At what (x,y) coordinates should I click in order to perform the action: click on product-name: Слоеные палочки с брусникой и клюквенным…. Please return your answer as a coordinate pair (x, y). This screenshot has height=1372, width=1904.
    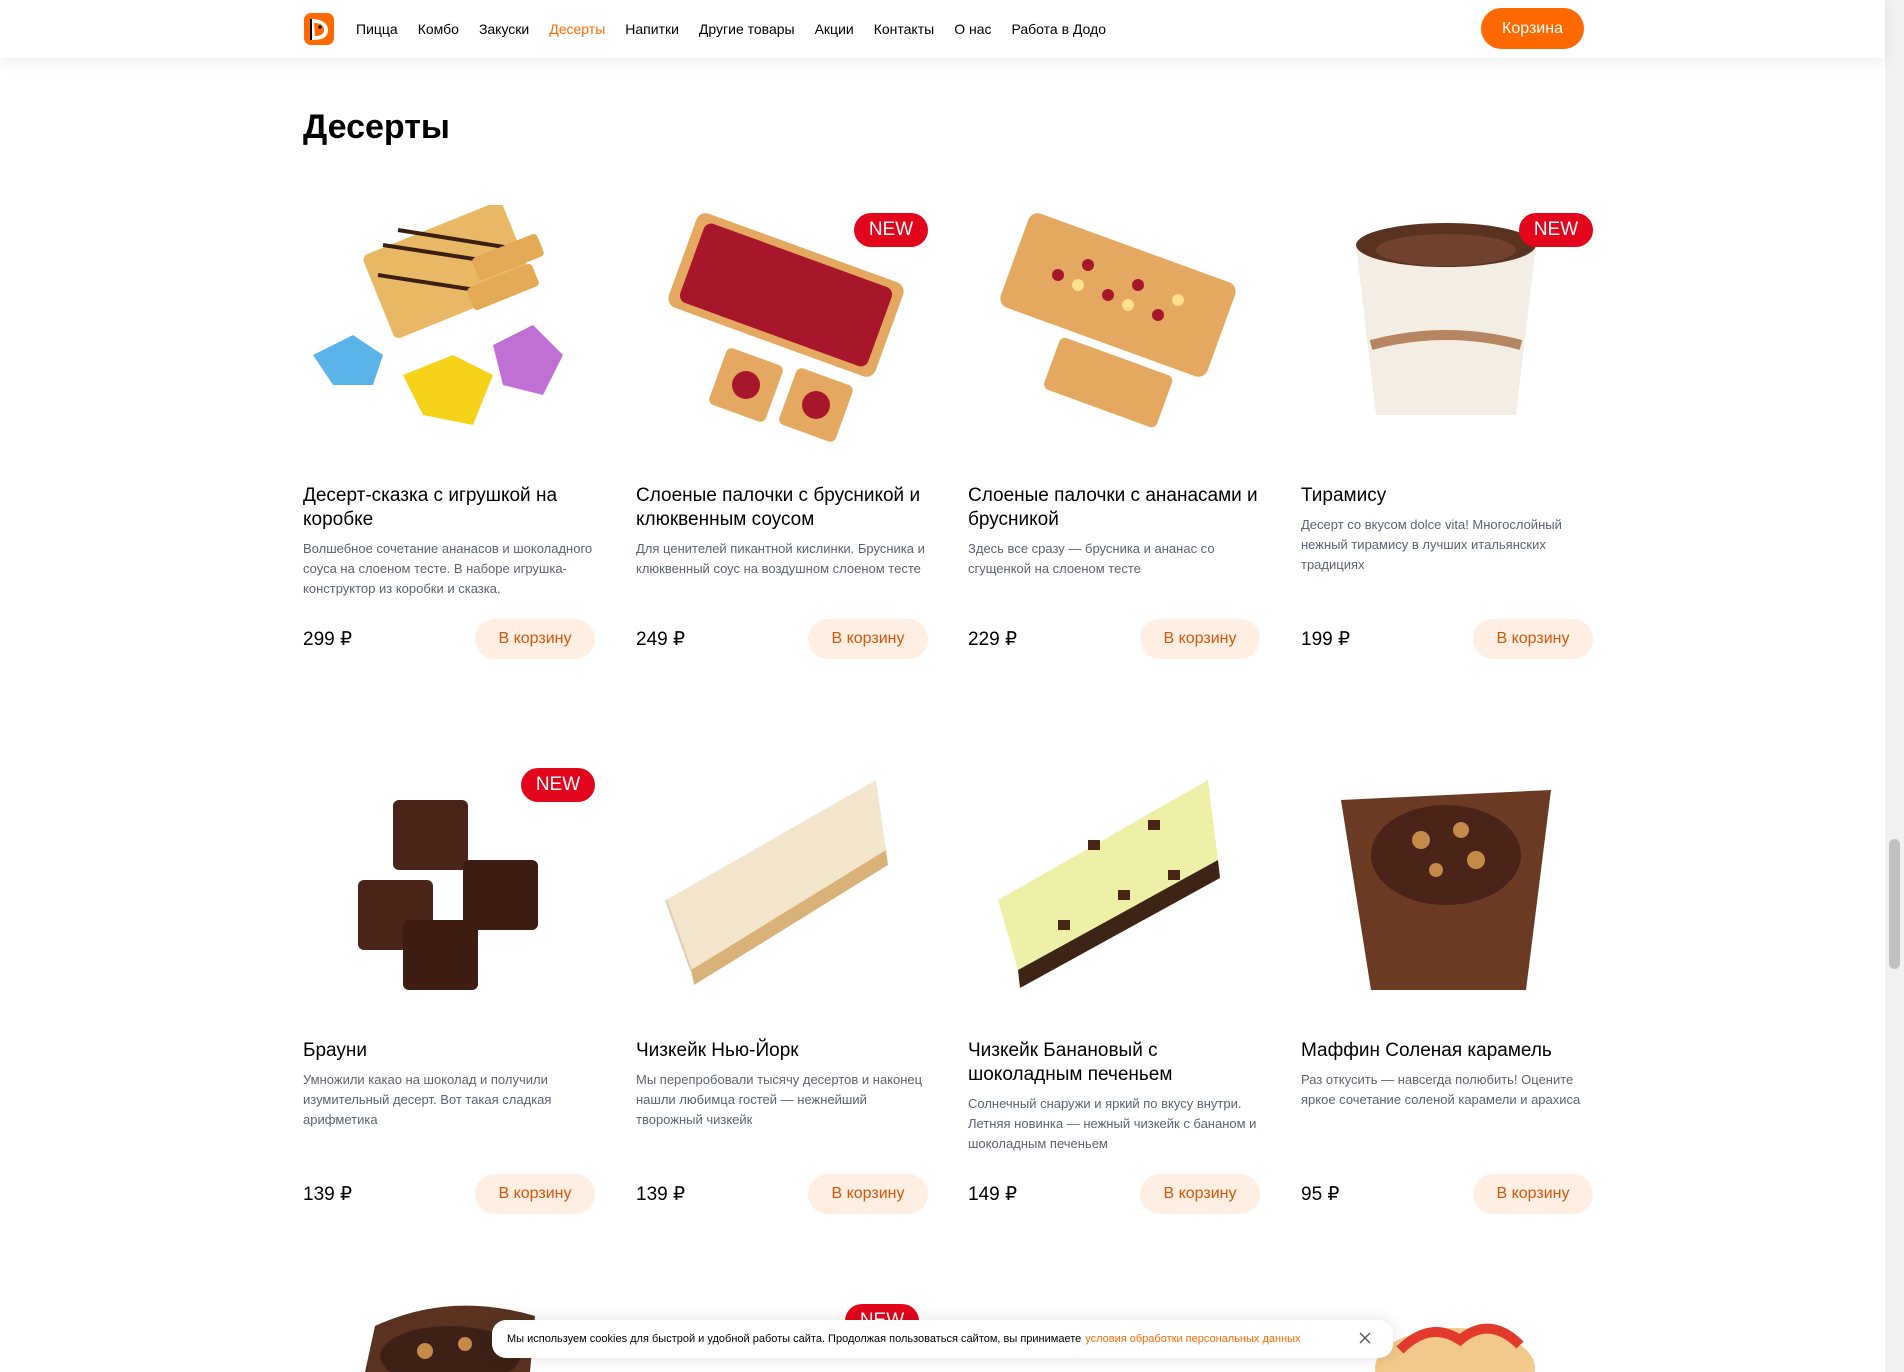
    Looking at the image, I should click on (782, 508).